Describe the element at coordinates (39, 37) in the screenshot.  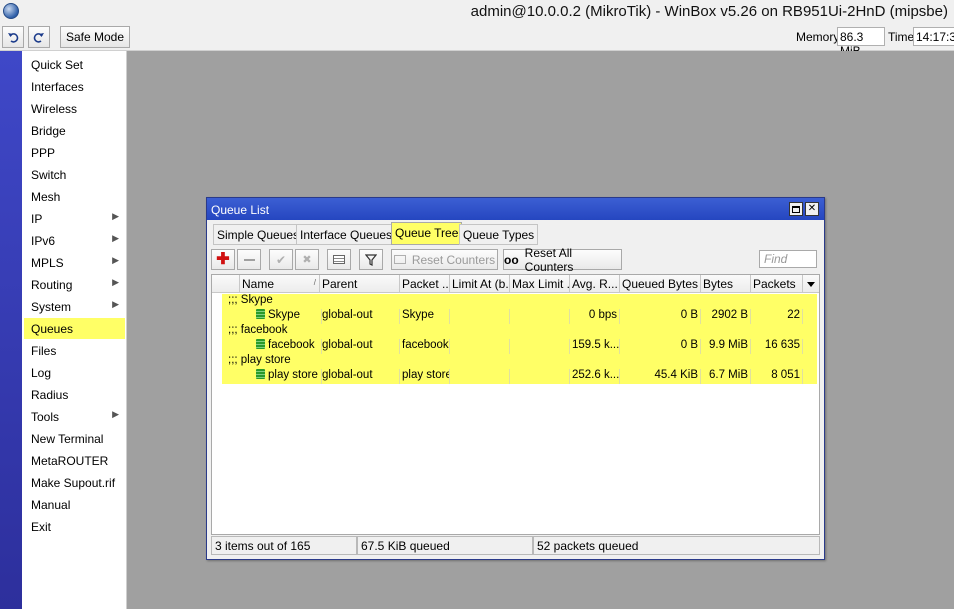
I see `redo-button` at that location.